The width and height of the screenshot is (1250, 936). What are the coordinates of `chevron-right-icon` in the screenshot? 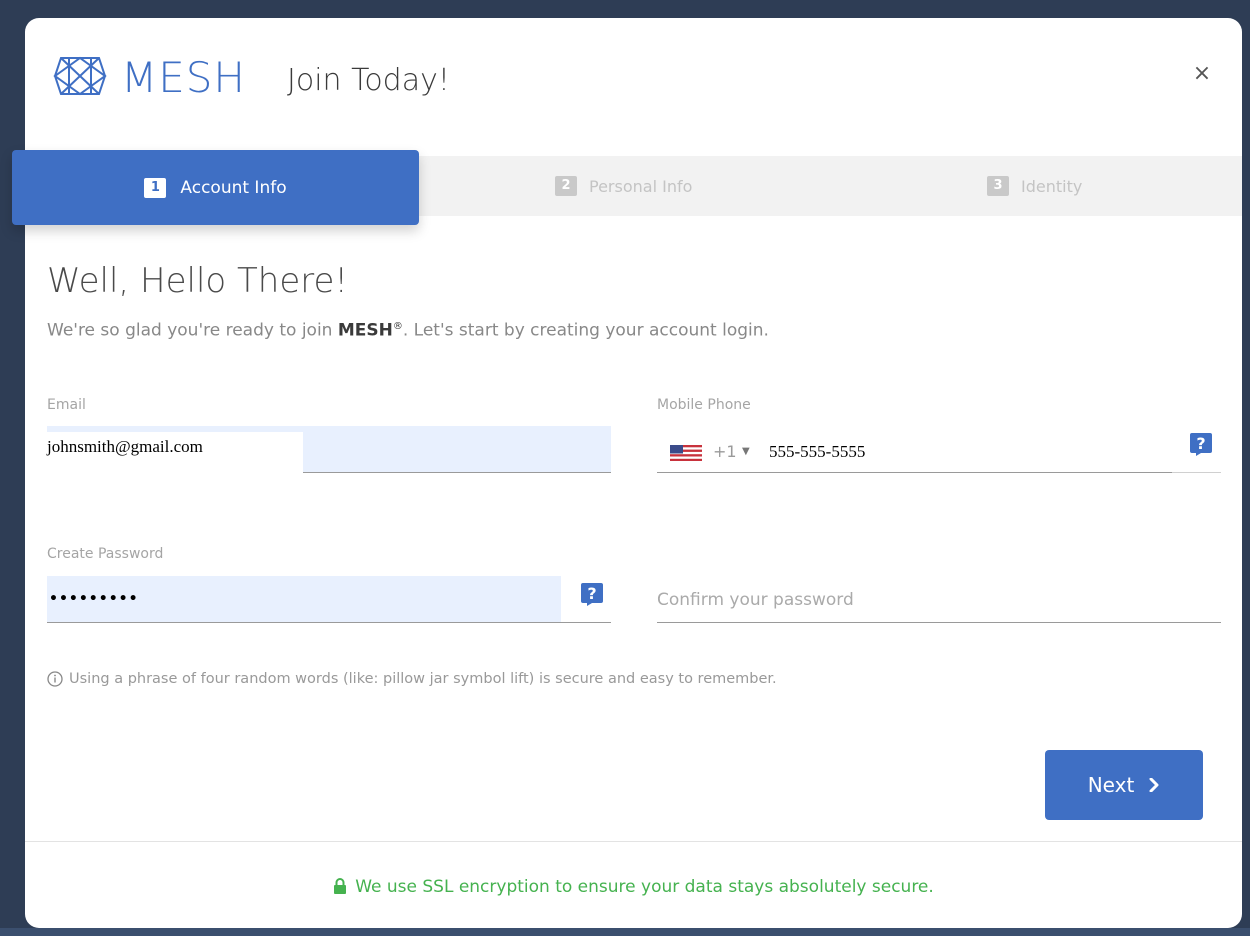 It's located at (1154, 785).